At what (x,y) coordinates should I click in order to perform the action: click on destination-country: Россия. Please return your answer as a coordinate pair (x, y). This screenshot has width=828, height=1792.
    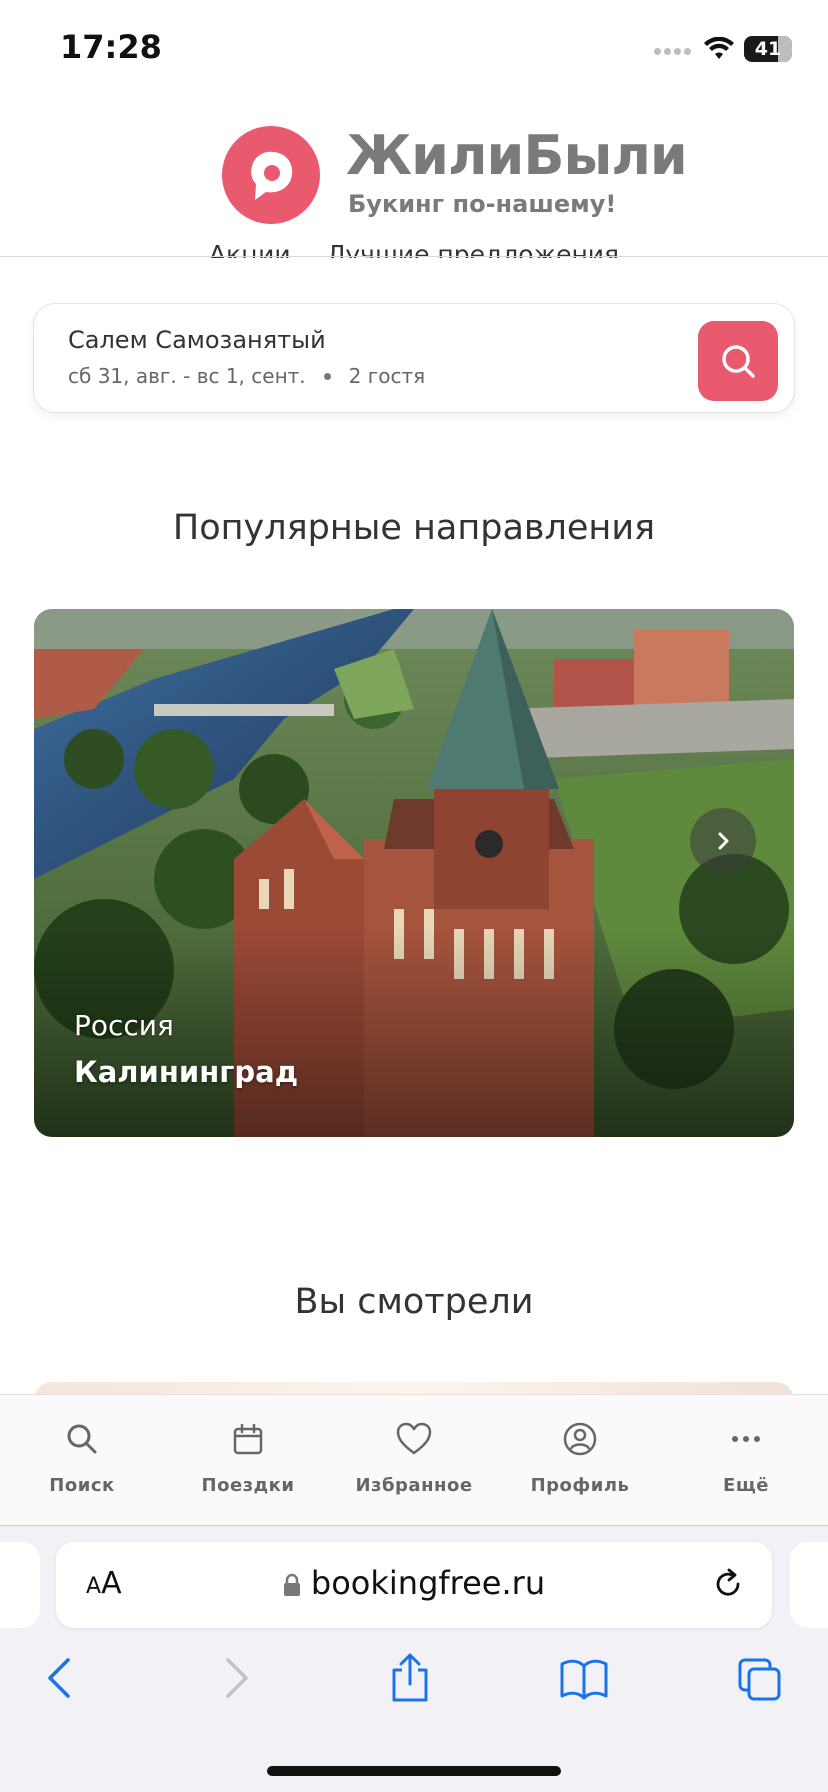
    Looking at the image, I should click on (124, 1025).